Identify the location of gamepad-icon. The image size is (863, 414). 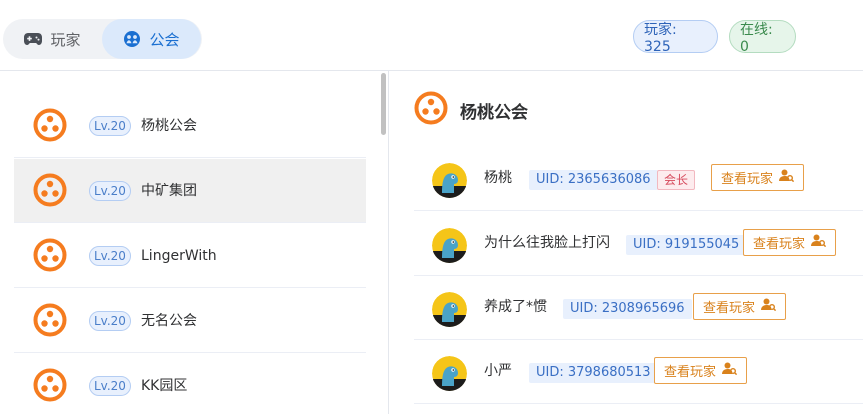
(33, 39).